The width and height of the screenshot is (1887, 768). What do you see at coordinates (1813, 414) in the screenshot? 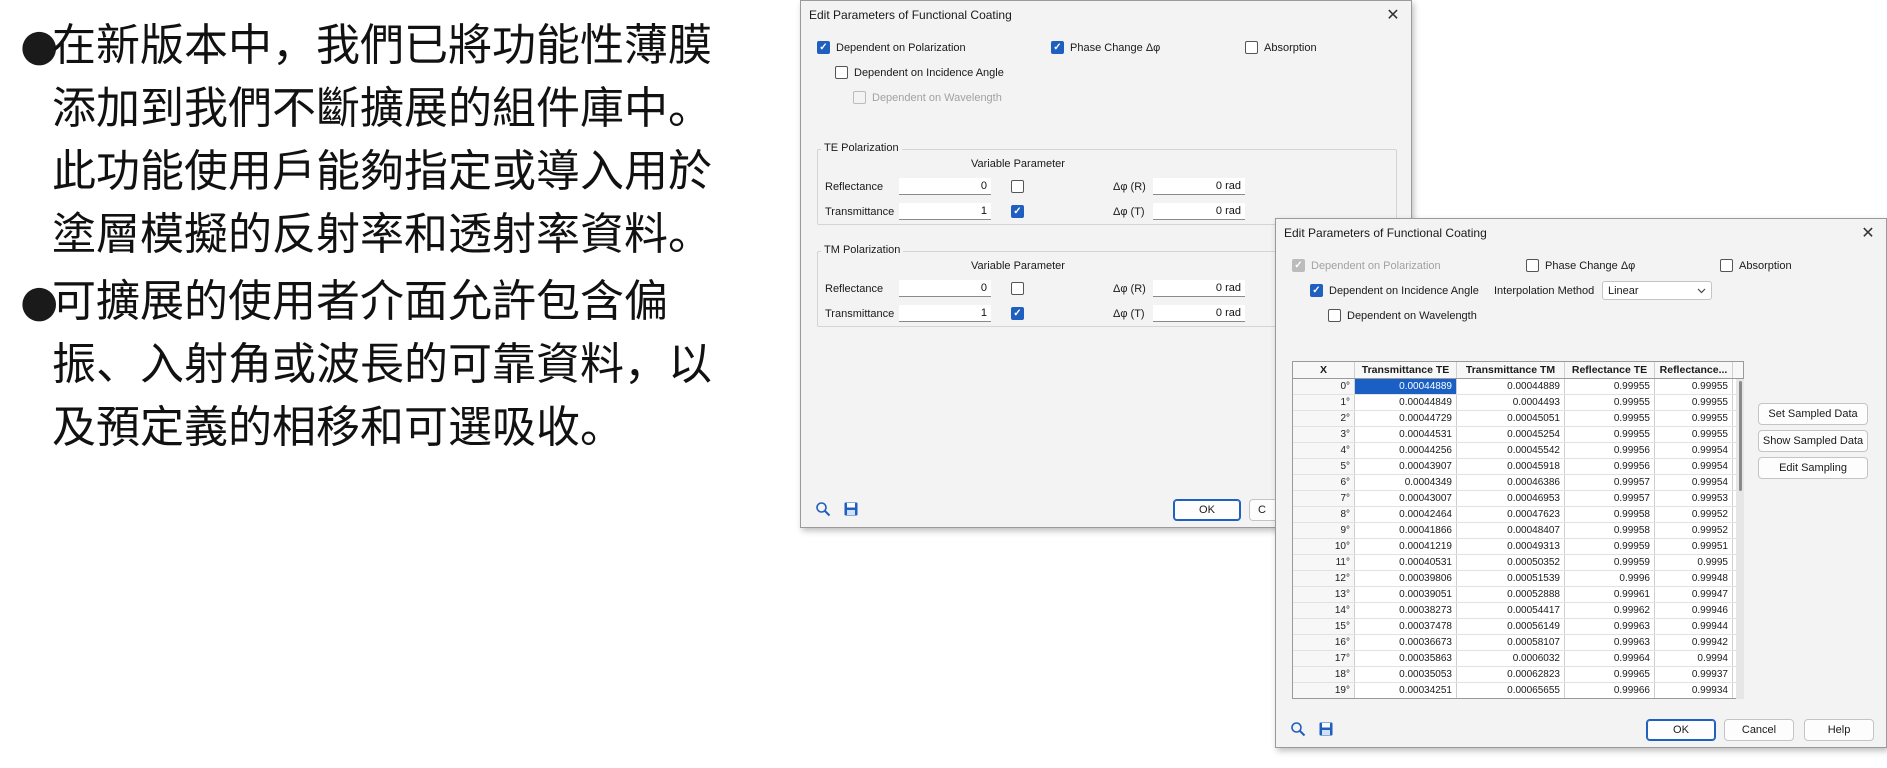
I see `set-sampled-data-button: Set Sampled Data` at bounding box center [1813, 414].